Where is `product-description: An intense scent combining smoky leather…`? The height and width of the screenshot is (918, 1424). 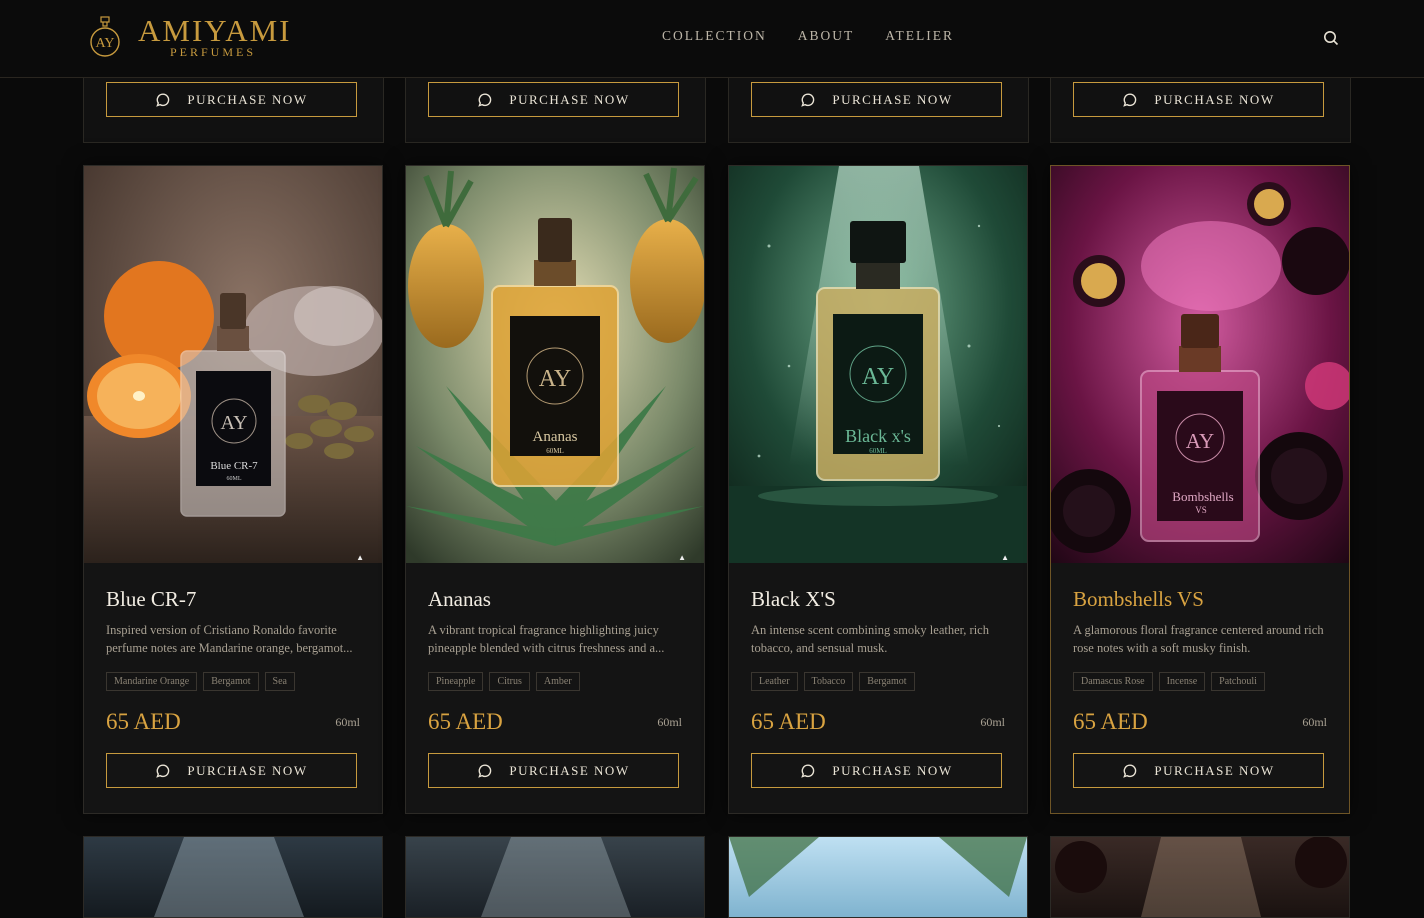
product-description: An intense scent combining smoky leather… is located at coordinates (870, 639).